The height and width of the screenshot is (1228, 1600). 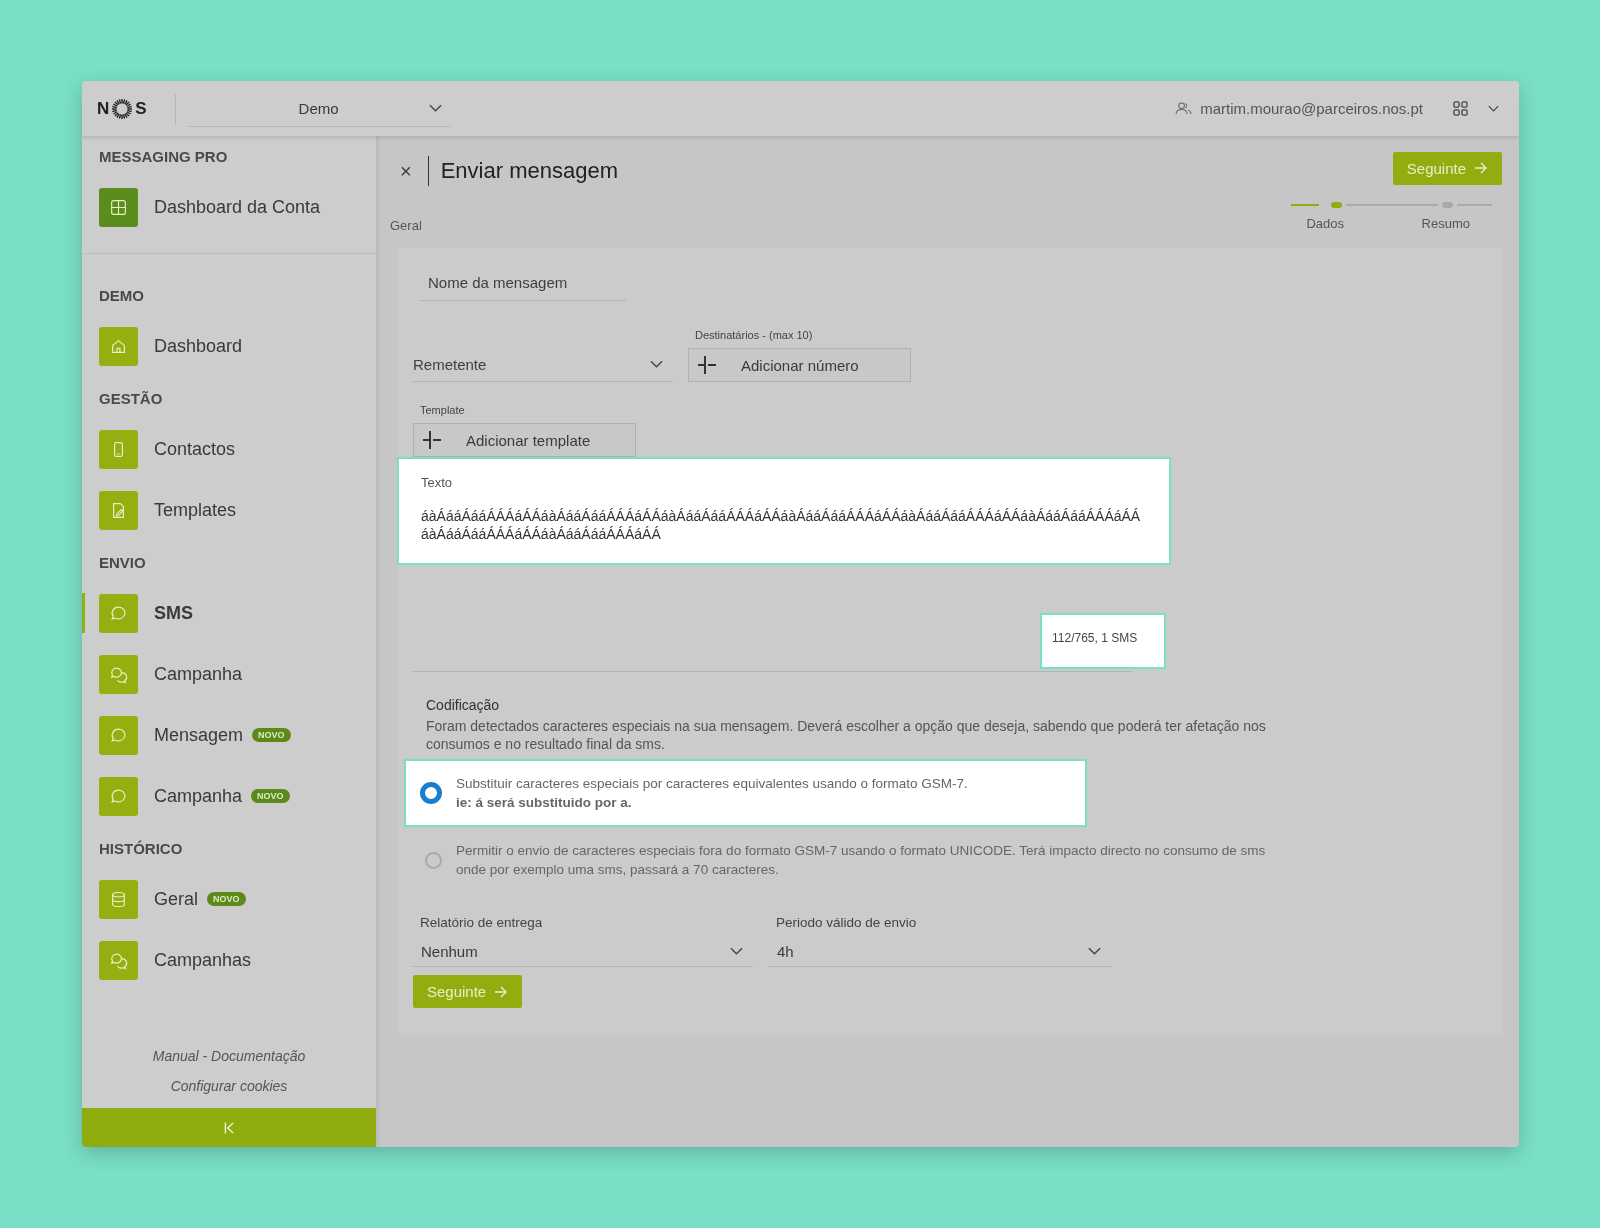 I want to click on nav-item: Templates, so click(x=229, y=510).